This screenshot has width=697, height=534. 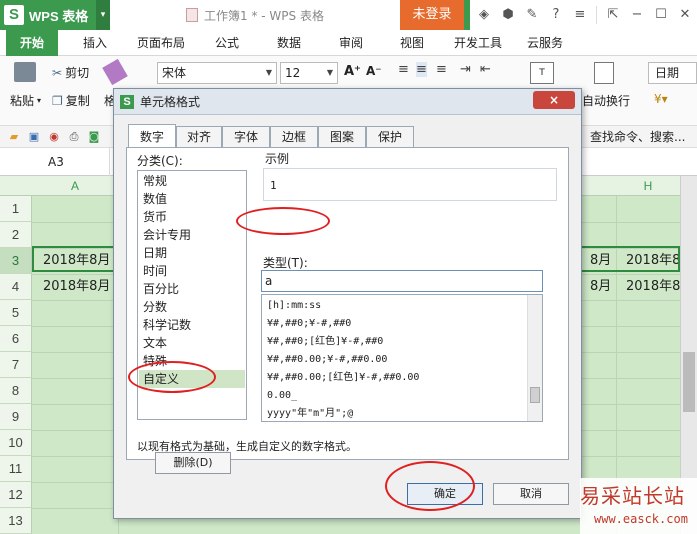 What do you see at coordinates (421, 69) in the screenshot?
I see `align-middle-icon: ≡` at bounding box center [421, 69].